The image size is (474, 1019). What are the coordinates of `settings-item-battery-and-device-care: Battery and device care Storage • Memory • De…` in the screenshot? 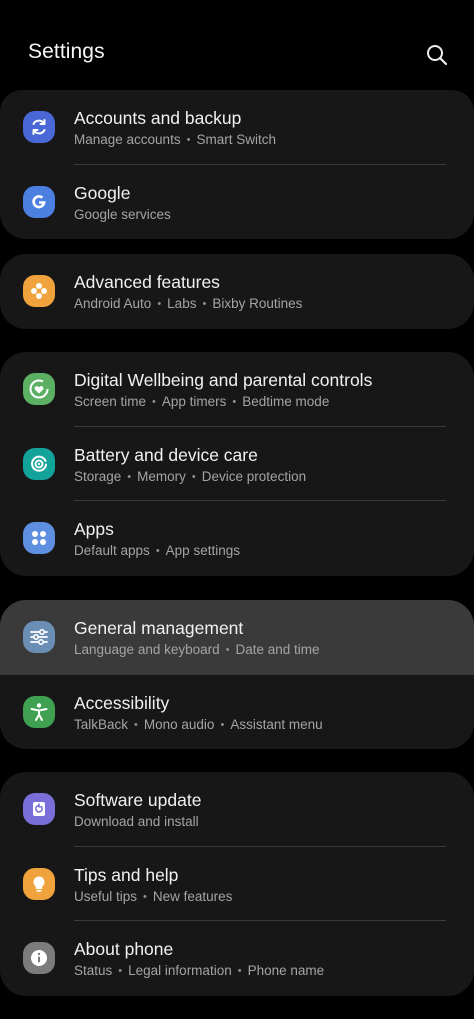 It's located at (237, 464).